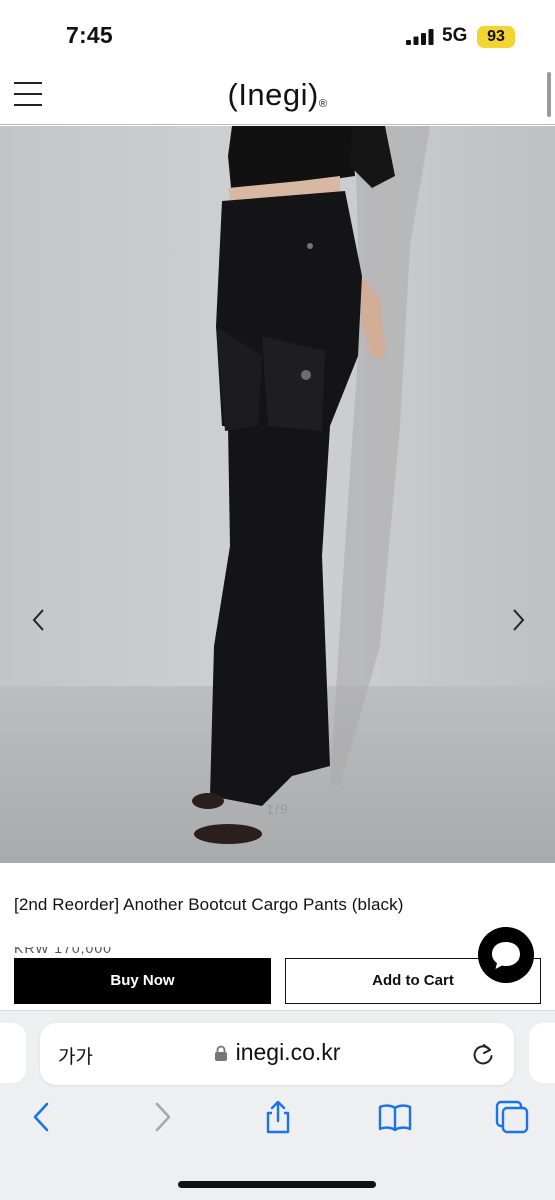  I want to click on previous-tab-preview, so click(13, 1053).